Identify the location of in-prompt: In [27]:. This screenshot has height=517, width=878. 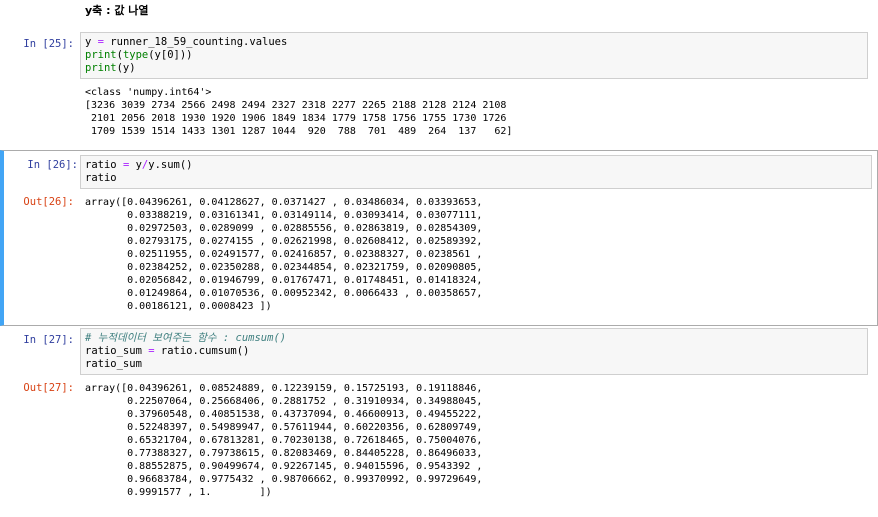
(48, 340).